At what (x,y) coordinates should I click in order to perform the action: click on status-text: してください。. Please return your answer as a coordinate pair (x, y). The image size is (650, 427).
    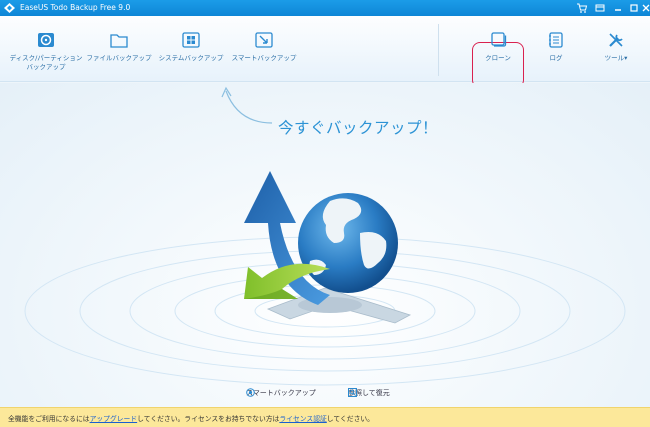
    Looking at the image, I should click on (350, 419).